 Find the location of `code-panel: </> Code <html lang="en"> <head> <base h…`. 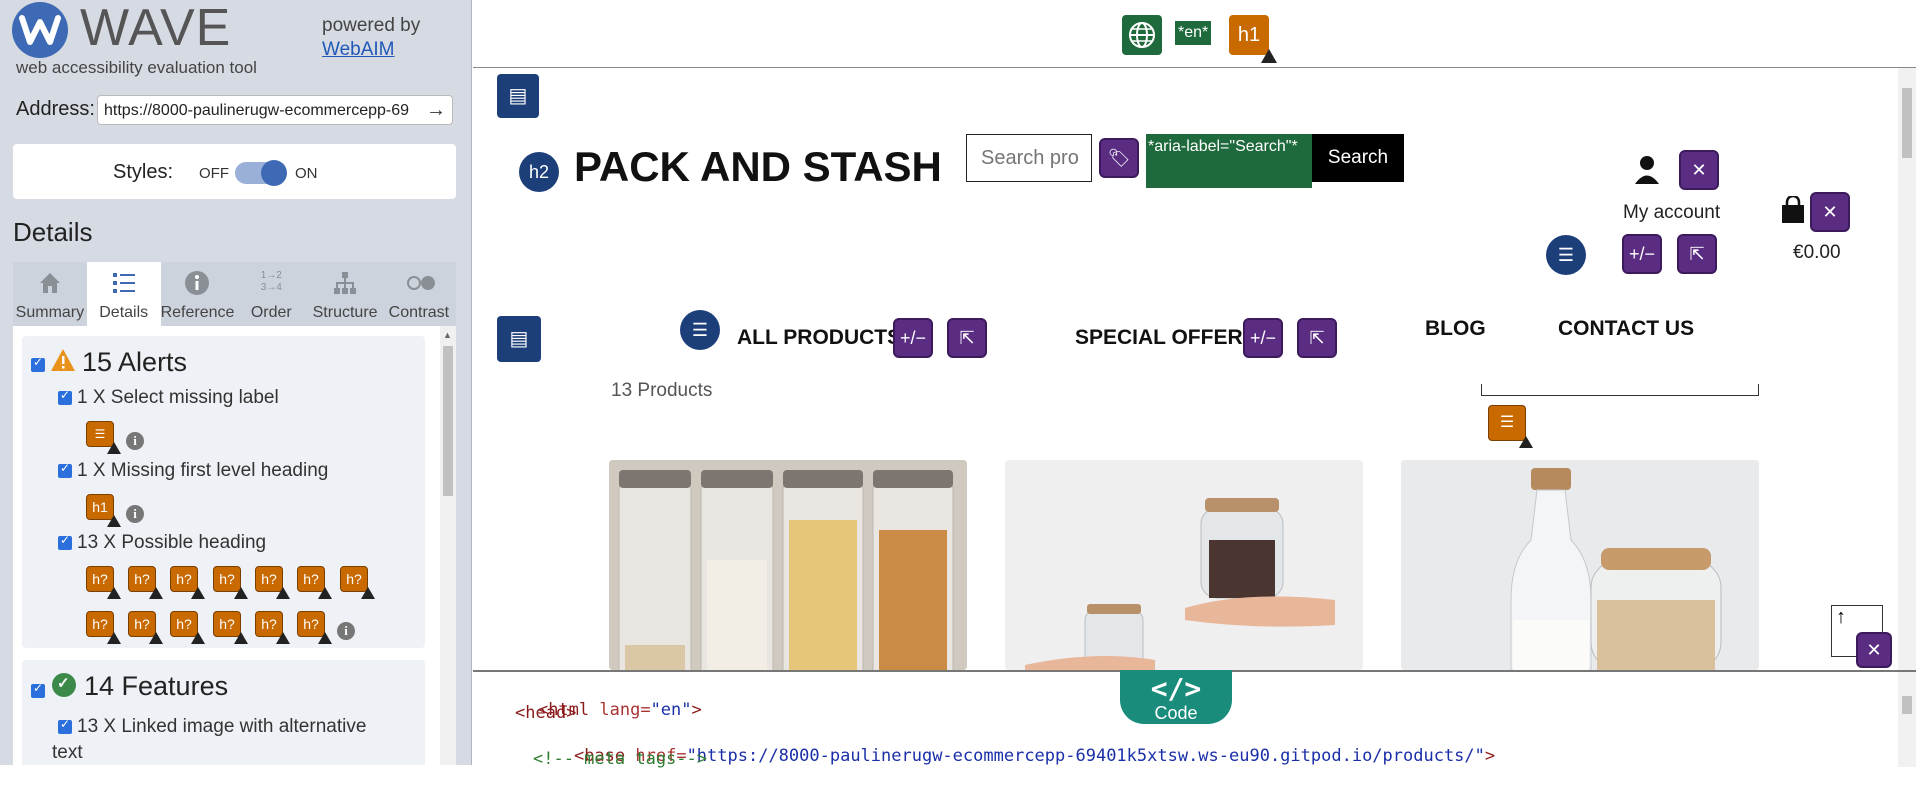

code-panel: </> Code <html lang="en"> <head> <base h… is located at coordinates (1194, 719).